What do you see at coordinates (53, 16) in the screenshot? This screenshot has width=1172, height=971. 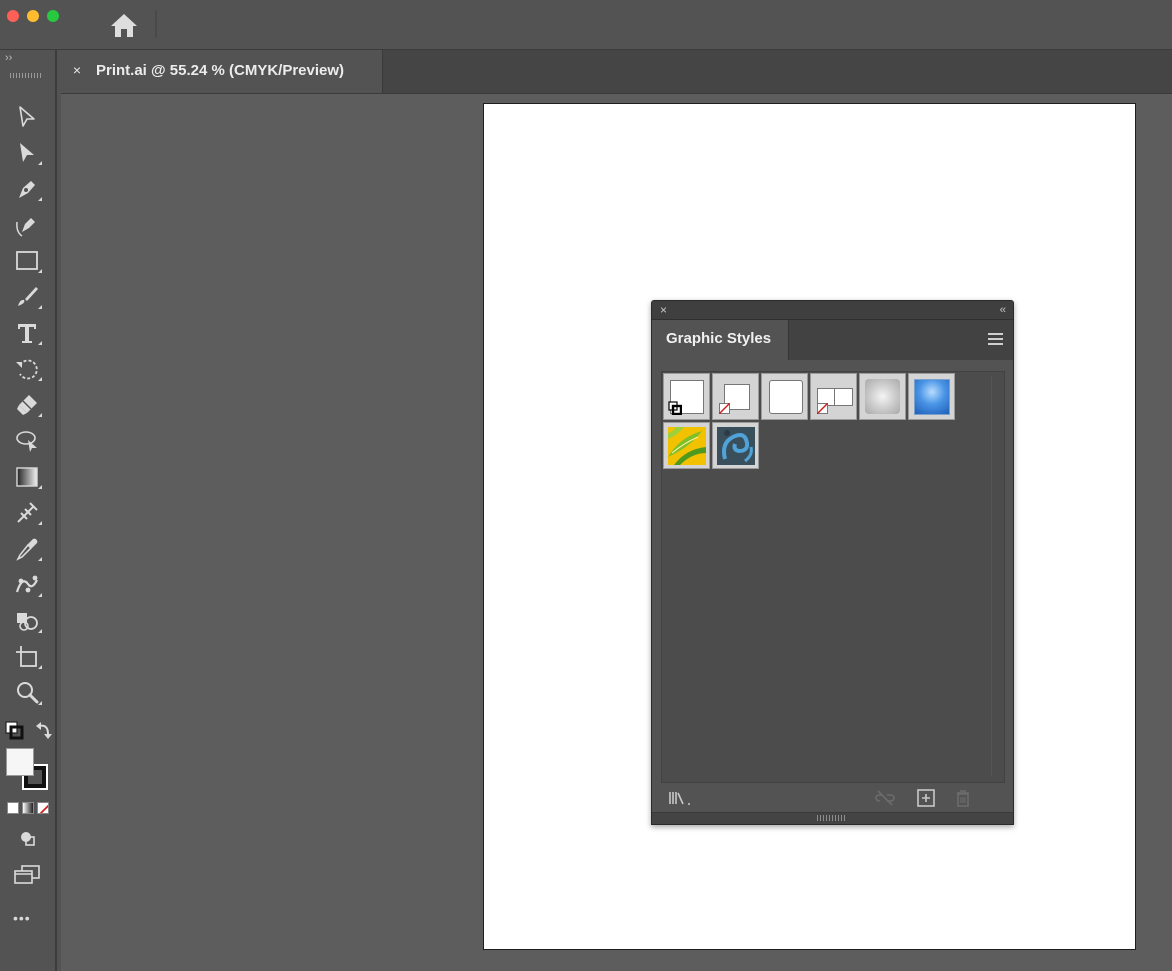 I see `window-maximize-button` at bounding box center [53, 16].